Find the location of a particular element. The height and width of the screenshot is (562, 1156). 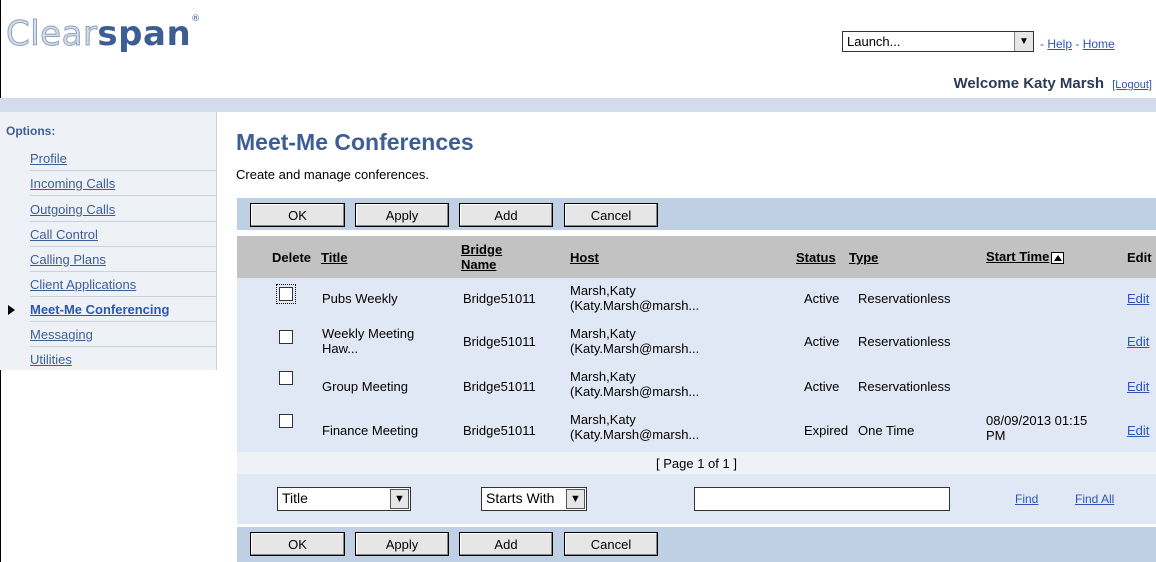

home-link: Home is located at coordinates (1099, 44).